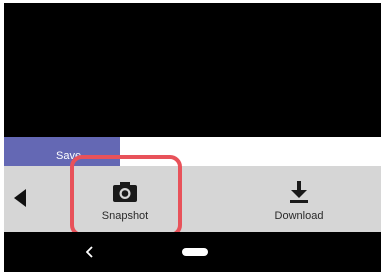  I want to click on triangle-left-icon, so click(20, 198).